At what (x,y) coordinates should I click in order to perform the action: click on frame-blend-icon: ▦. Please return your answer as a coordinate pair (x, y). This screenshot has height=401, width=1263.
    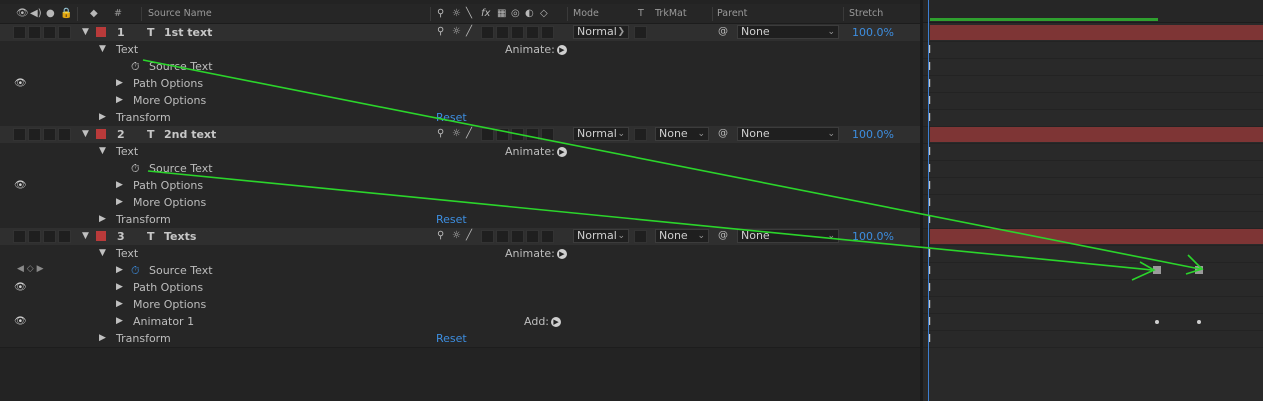
    Looking at the image, I should click on (501, 13).